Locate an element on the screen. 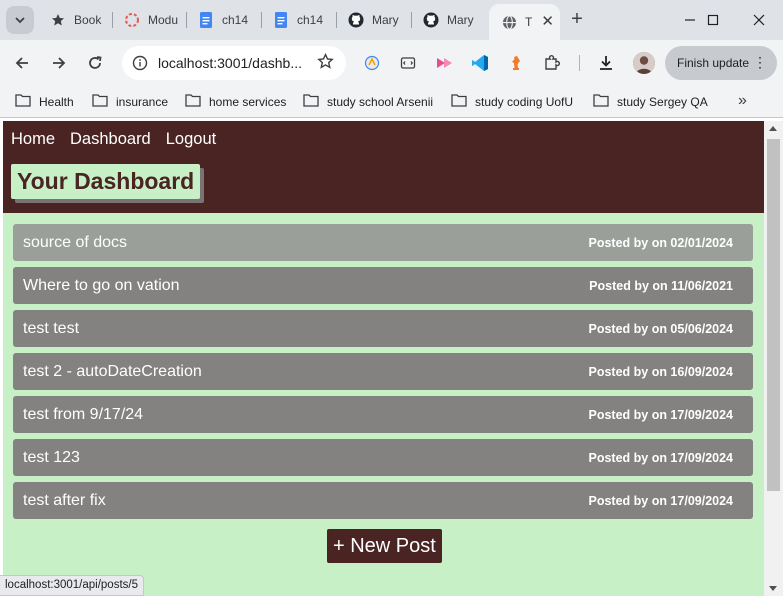  extension-screencast-icon is located at coordinates (444, 63).